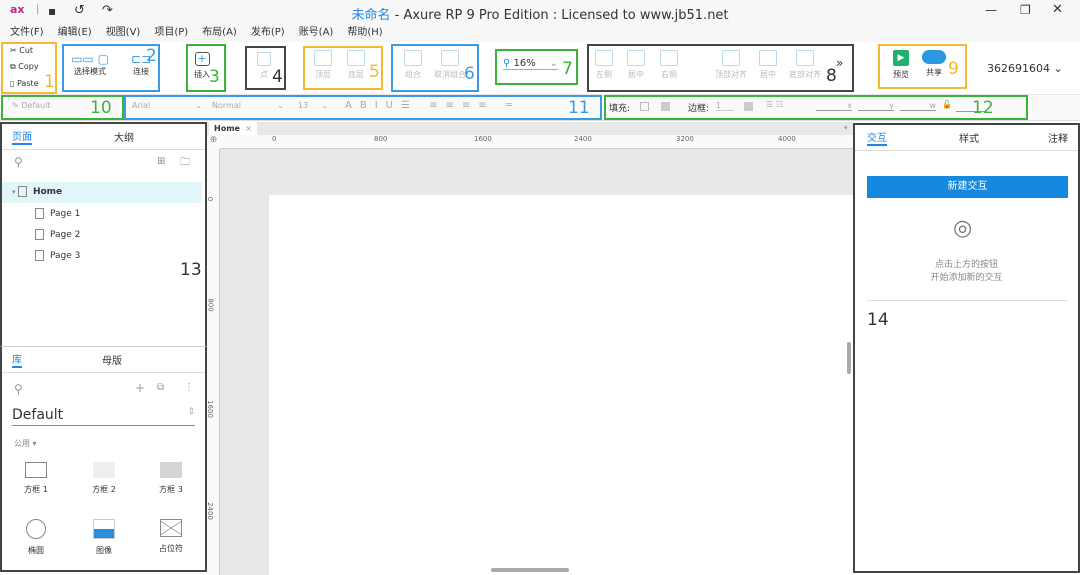  Describe the element at coordinates (644, 106) in the screenshot. I see `fill-color-swatch` at that location.